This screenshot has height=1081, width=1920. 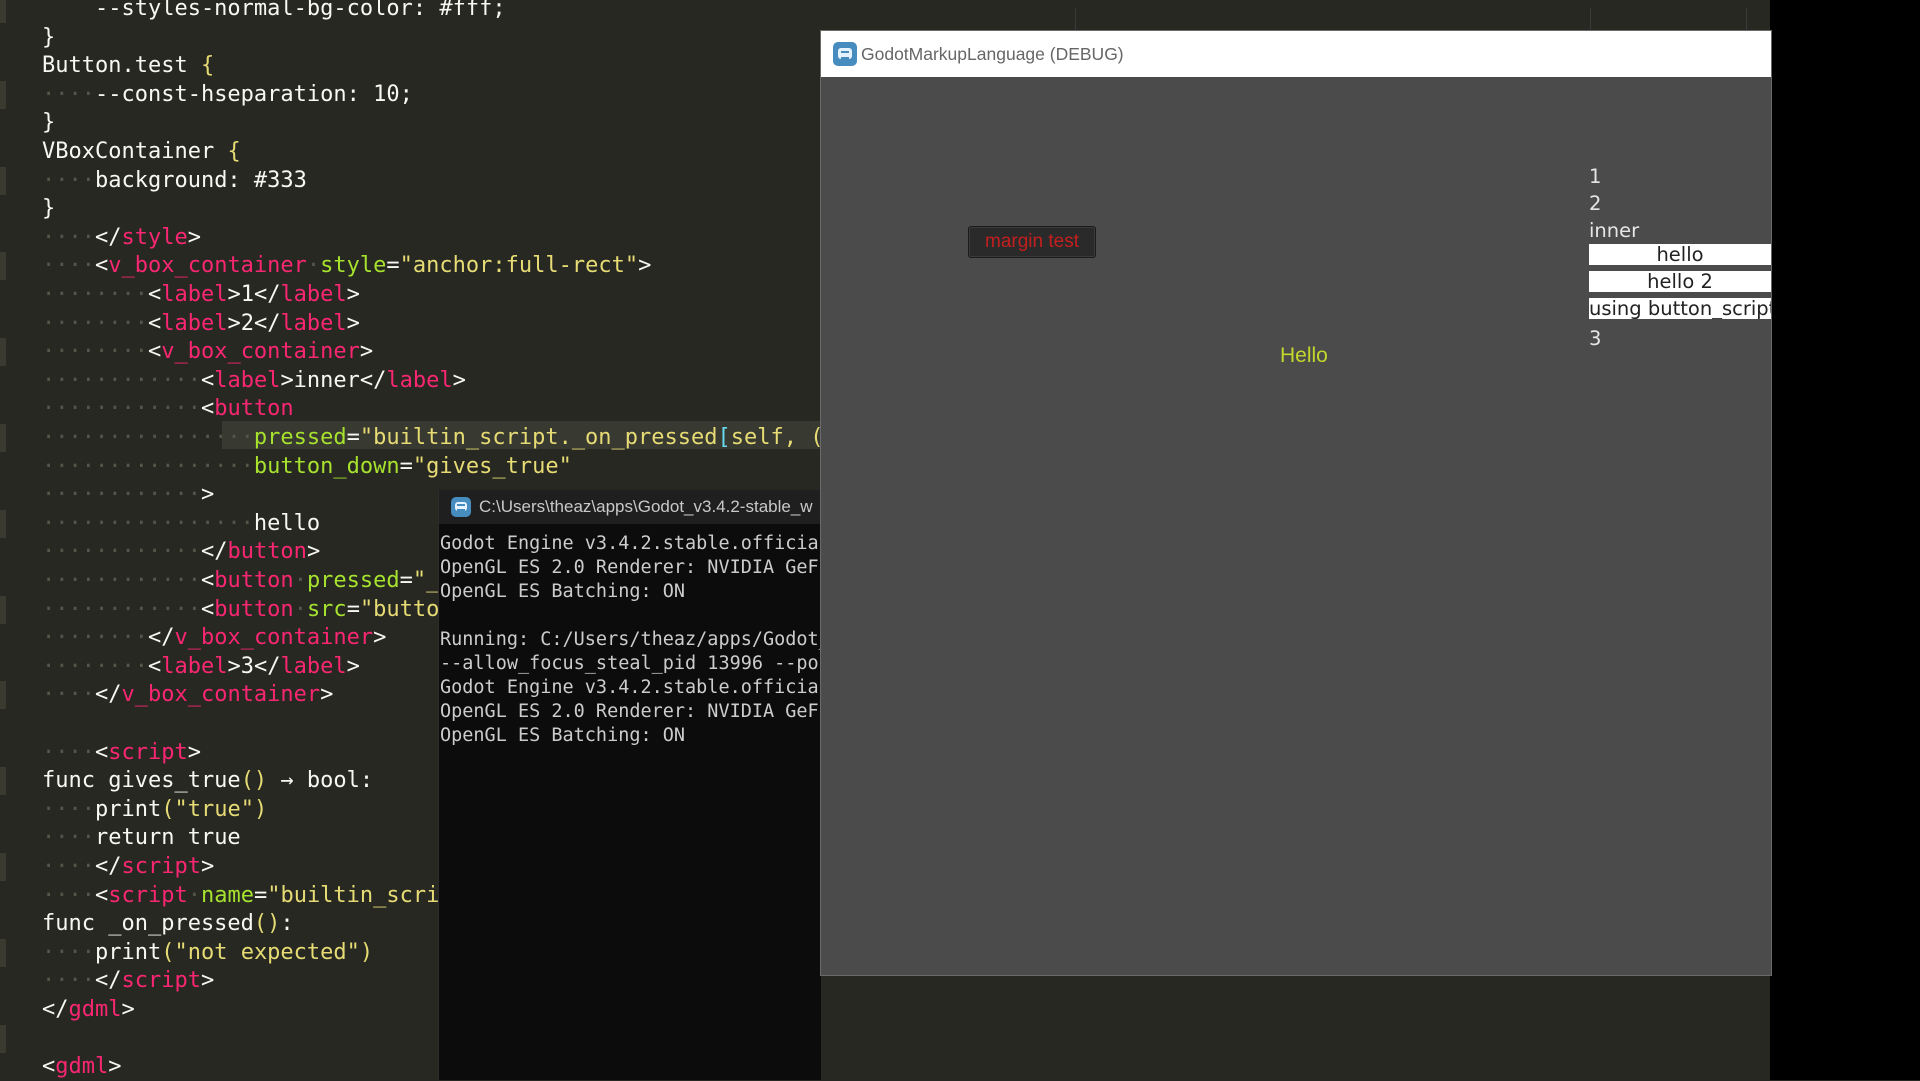 What do you see at coordinates (148, 924) in the screenshot?
I see `code-token: func _on_pressed` at bounding box center [148, 924].